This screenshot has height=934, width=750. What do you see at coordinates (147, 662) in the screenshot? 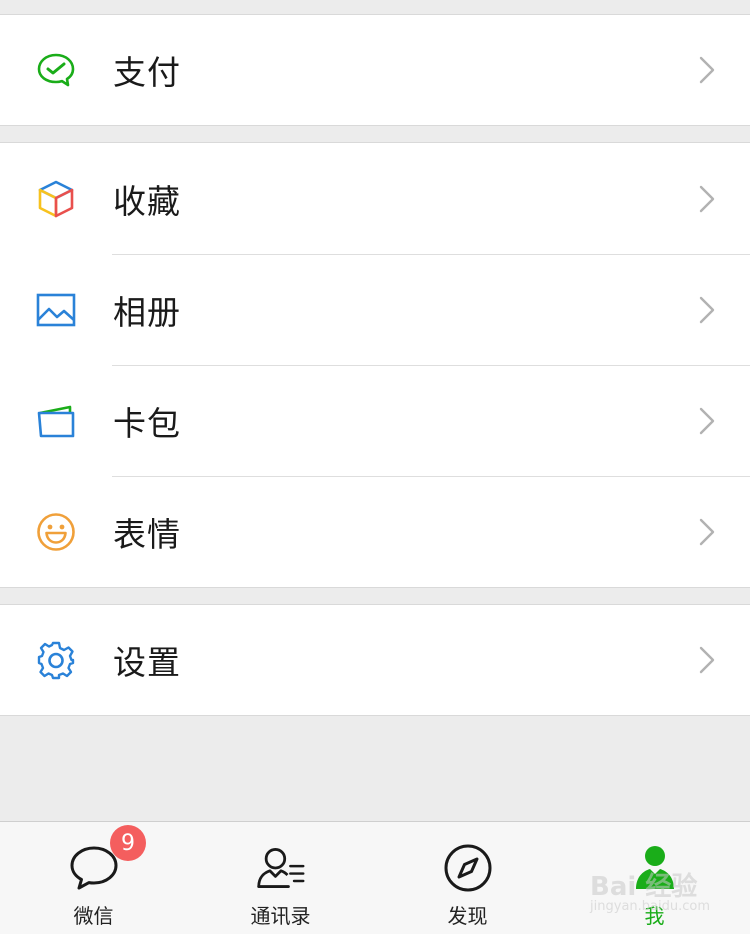
I see `menu-item-settings-label: 设置` at bounding box center [147, 662].